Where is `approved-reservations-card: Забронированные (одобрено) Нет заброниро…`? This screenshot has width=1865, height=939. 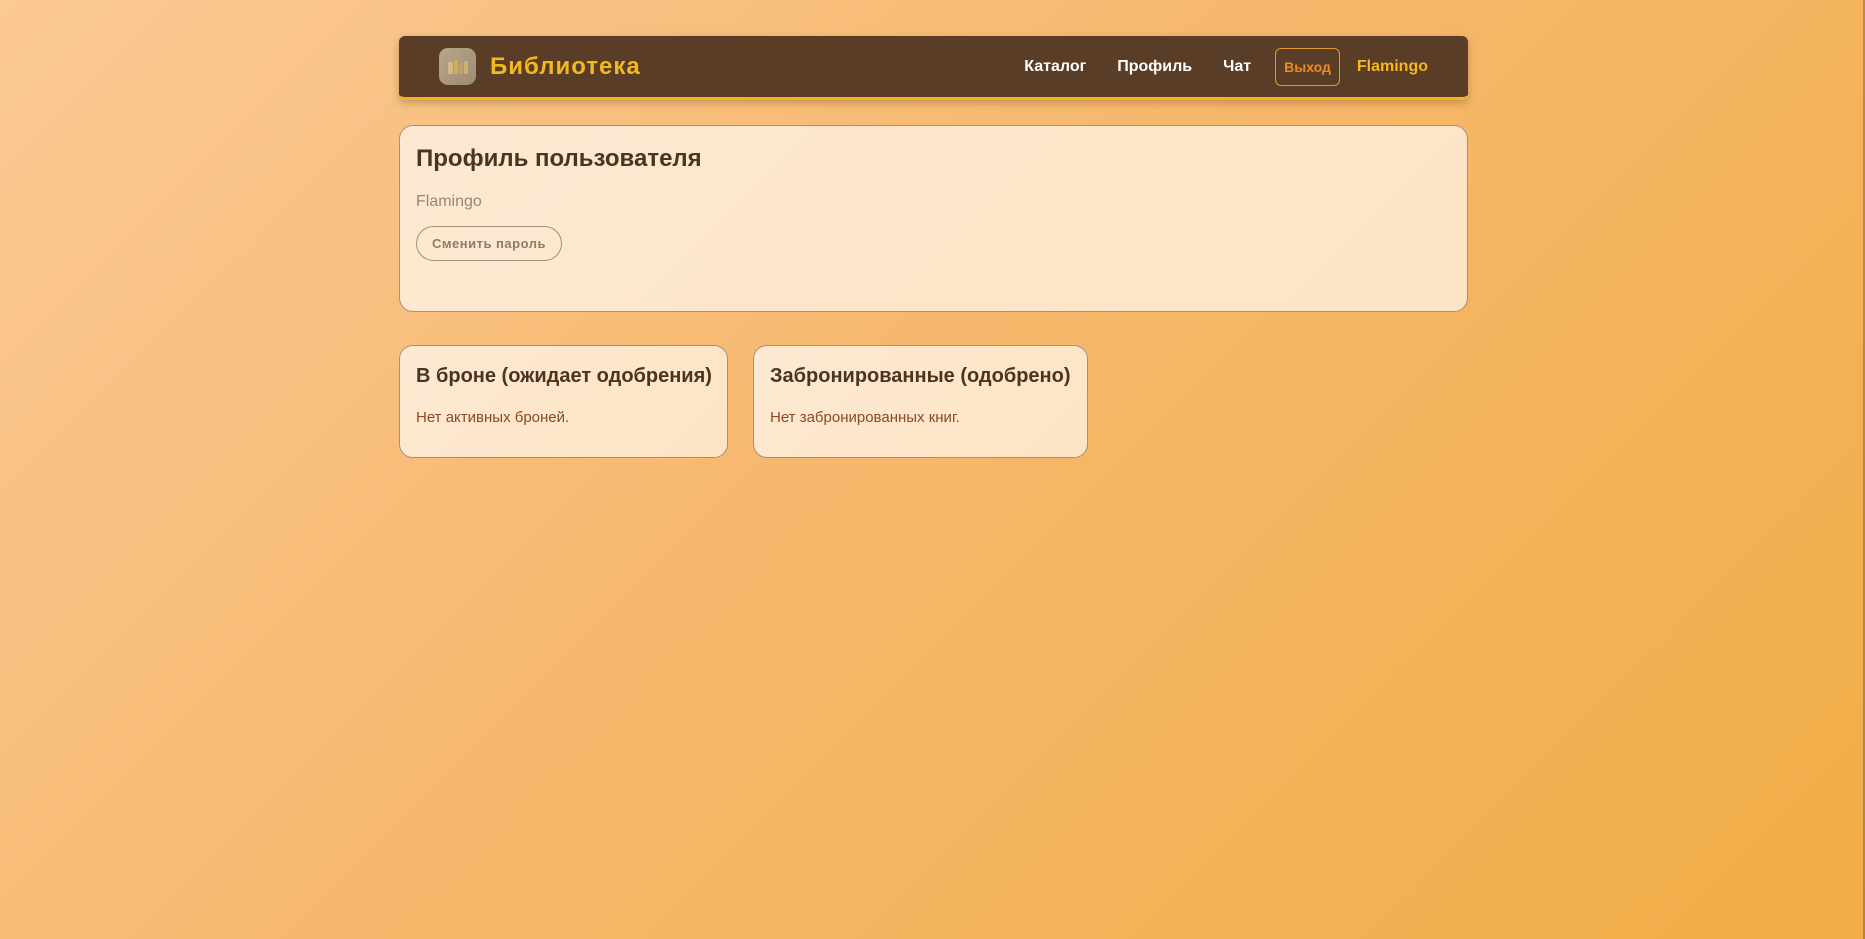 approved-reservations-card: Забронированные (одобрено) Нет заброниро… is located at coordinates (920, 401).